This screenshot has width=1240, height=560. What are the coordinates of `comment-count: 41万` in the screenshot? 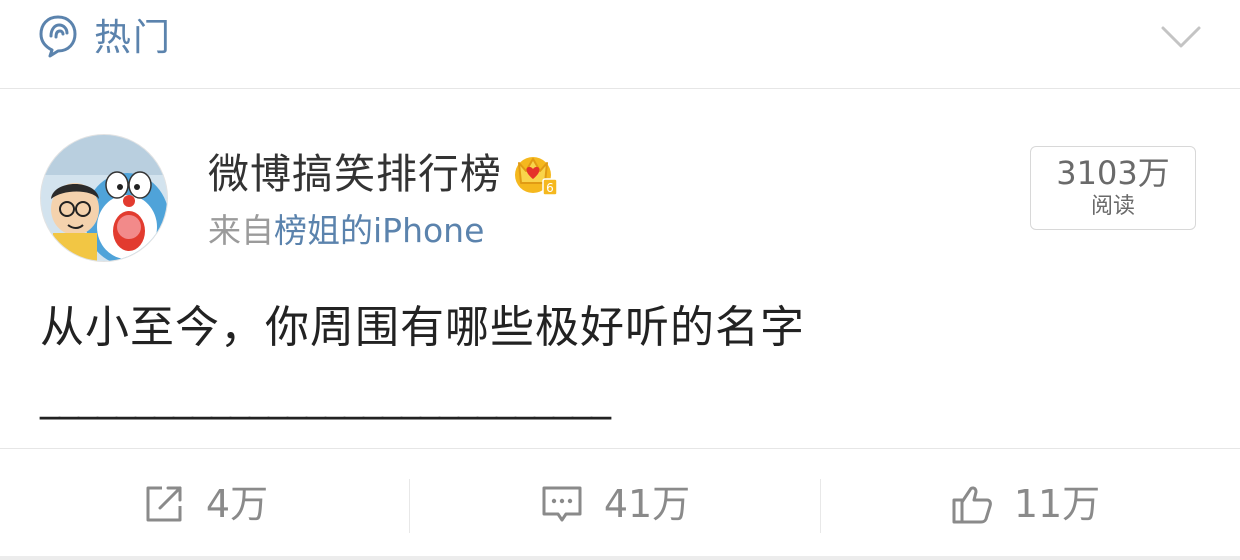 It's located at (647, 504).